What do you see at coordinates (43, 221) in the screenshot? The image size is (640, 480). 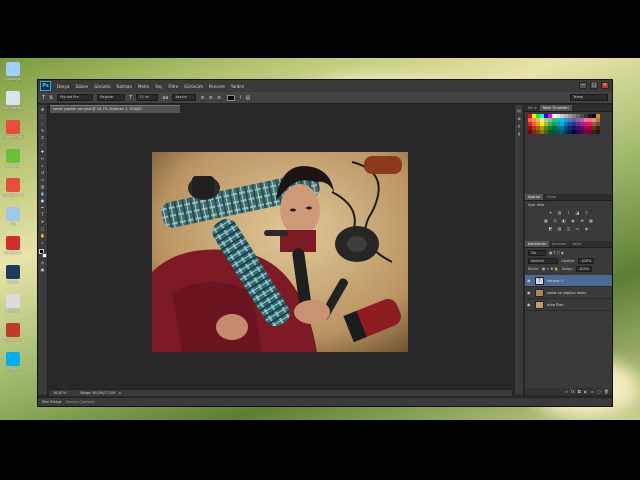 I see `path-select-tool-icon: ➤` at bounding box center [43, 221].